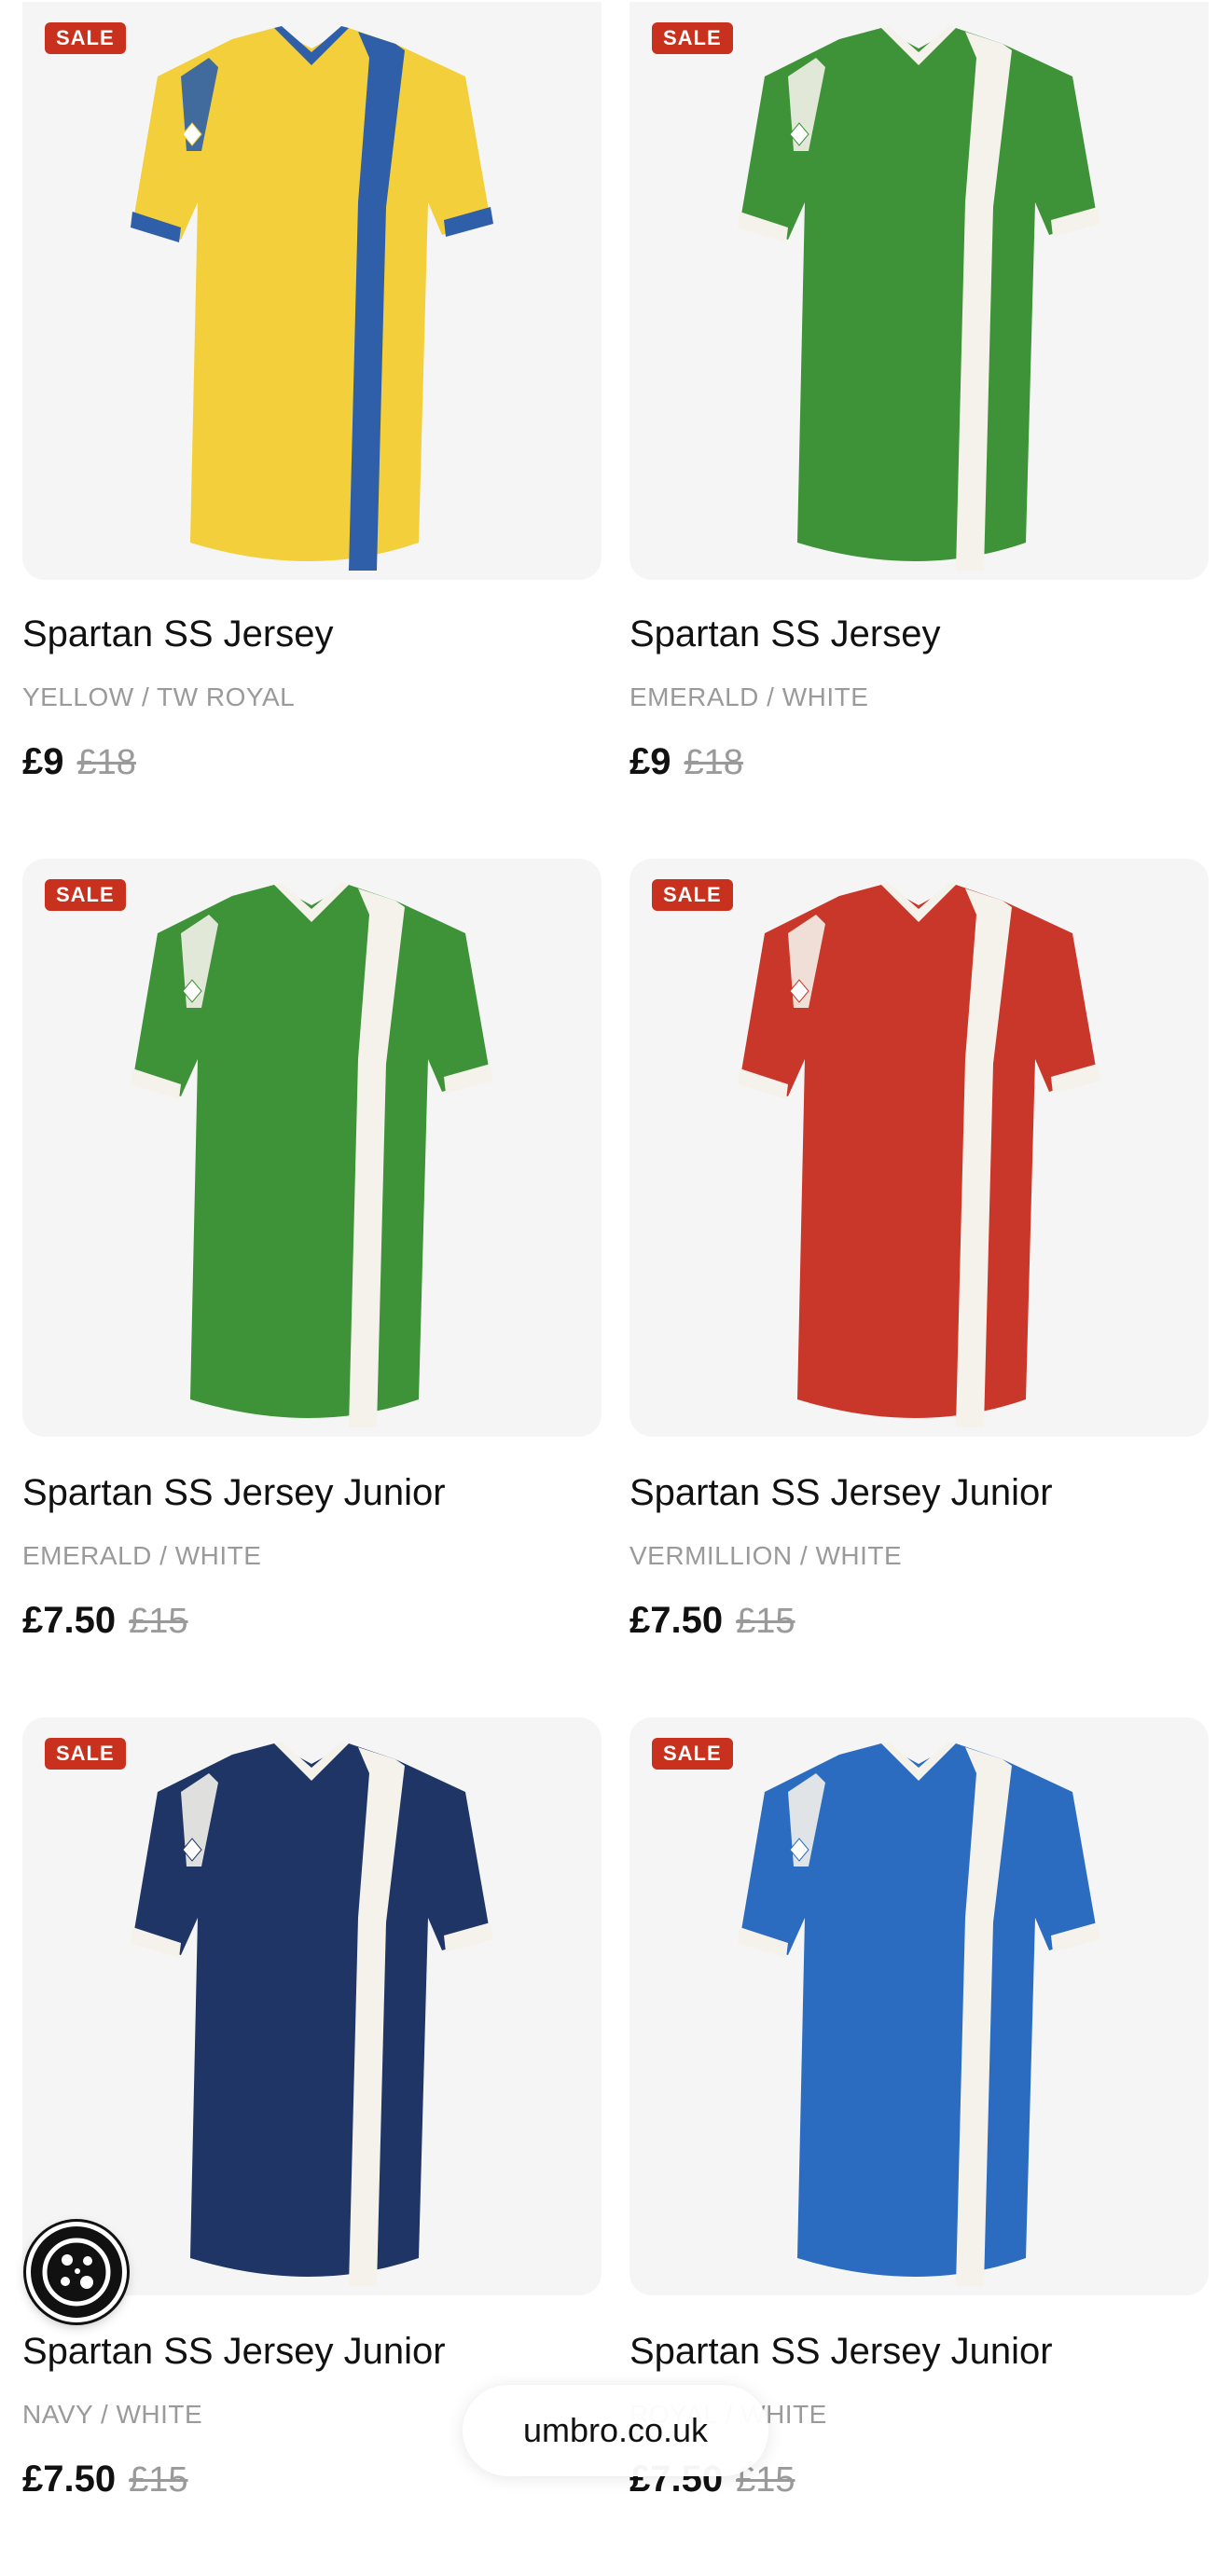  I want to click on cookie-settings-button, so click(77, 2272).